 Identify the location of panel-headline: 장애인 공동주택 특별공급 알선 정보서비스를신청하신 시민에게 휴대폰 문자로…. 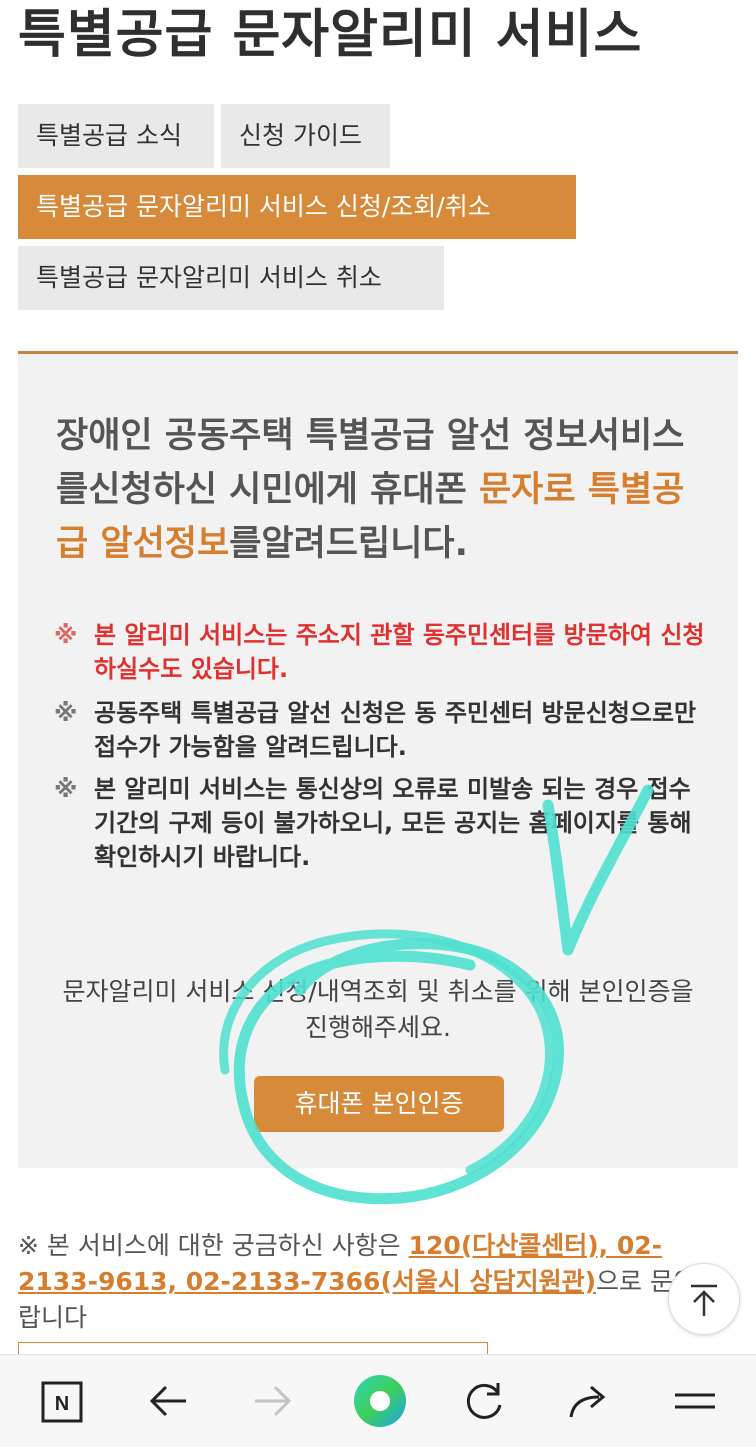
(381, 490).